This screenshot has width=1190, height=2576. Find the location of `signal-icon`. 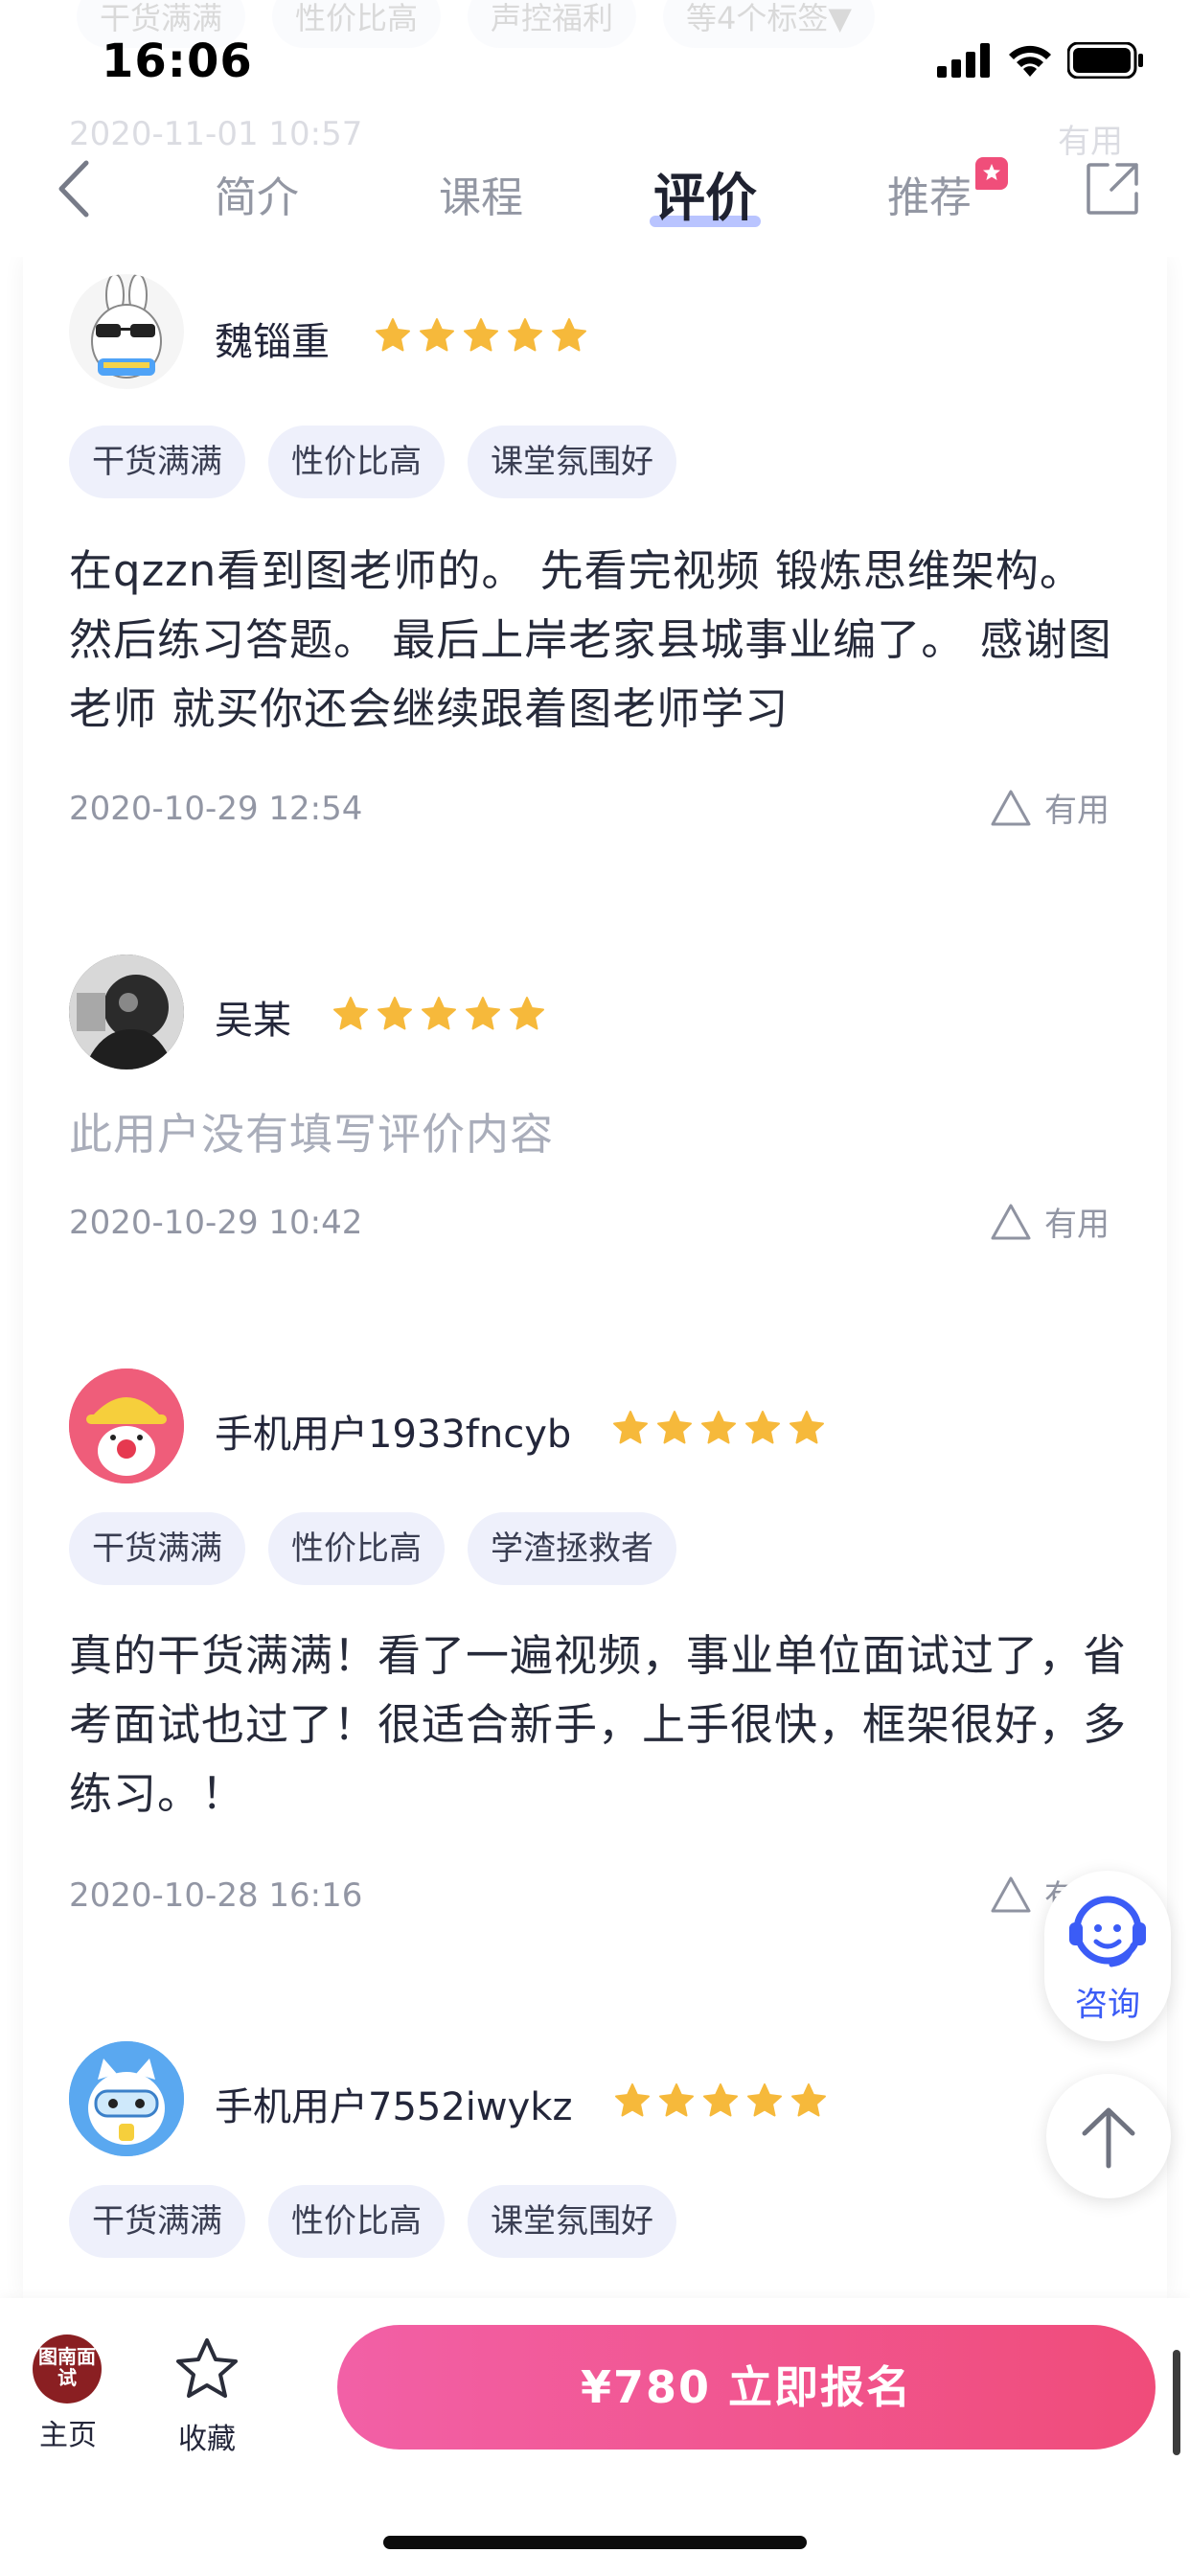

signal-icon is located at coordinates (964, 60).